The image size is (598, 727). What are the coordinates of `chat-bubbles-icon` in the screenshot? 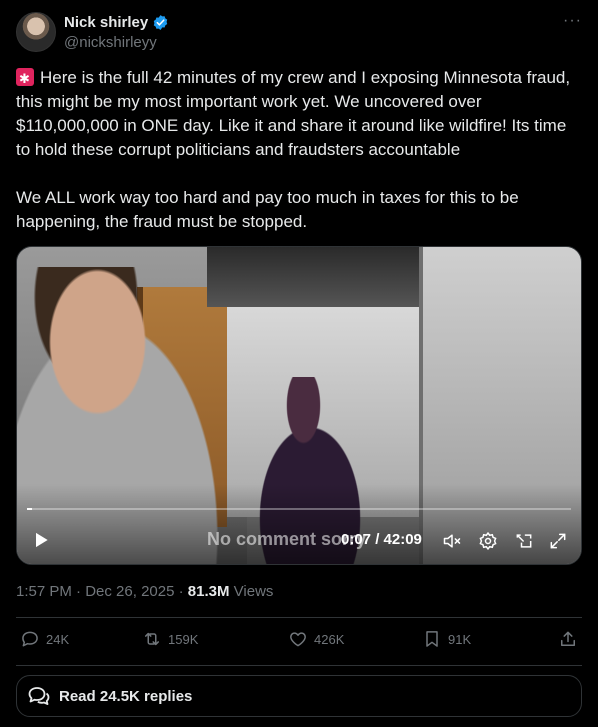 It's located at (39, 696).